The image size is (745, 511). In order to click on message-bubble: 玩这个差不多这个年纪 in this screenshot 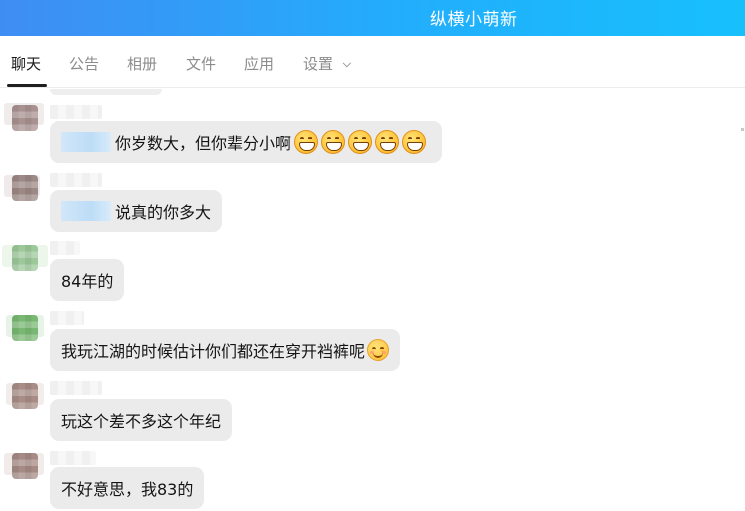, I will do `click(141, 420)`.